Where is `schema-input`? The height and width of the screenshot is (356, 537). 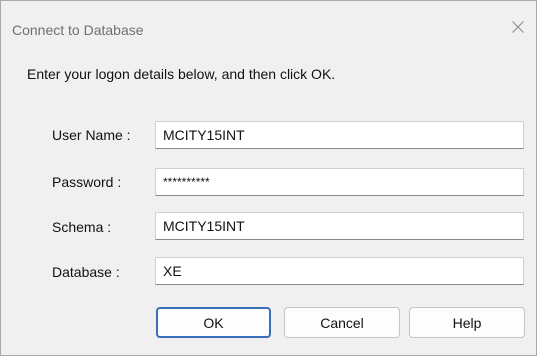
schema-input is located at coordinates (339, 226).